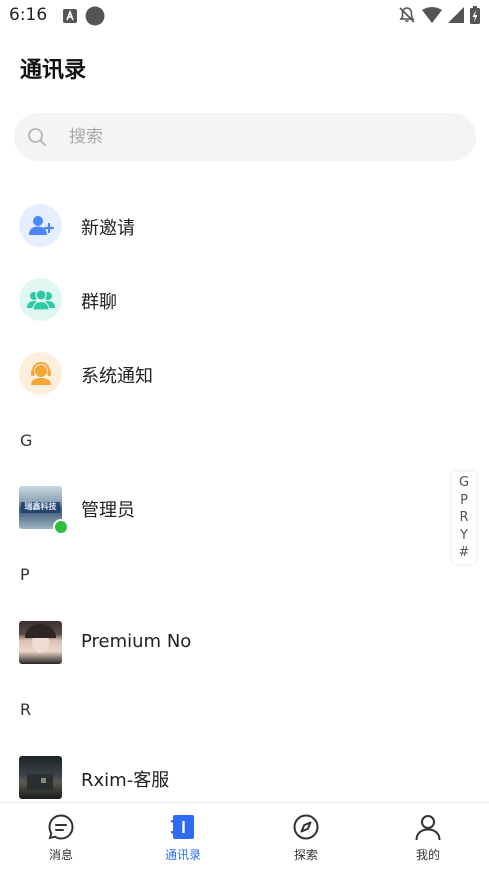 This screenshot has height=870, width=489. I want to click on cell-signal-icon, so click(456, 15).